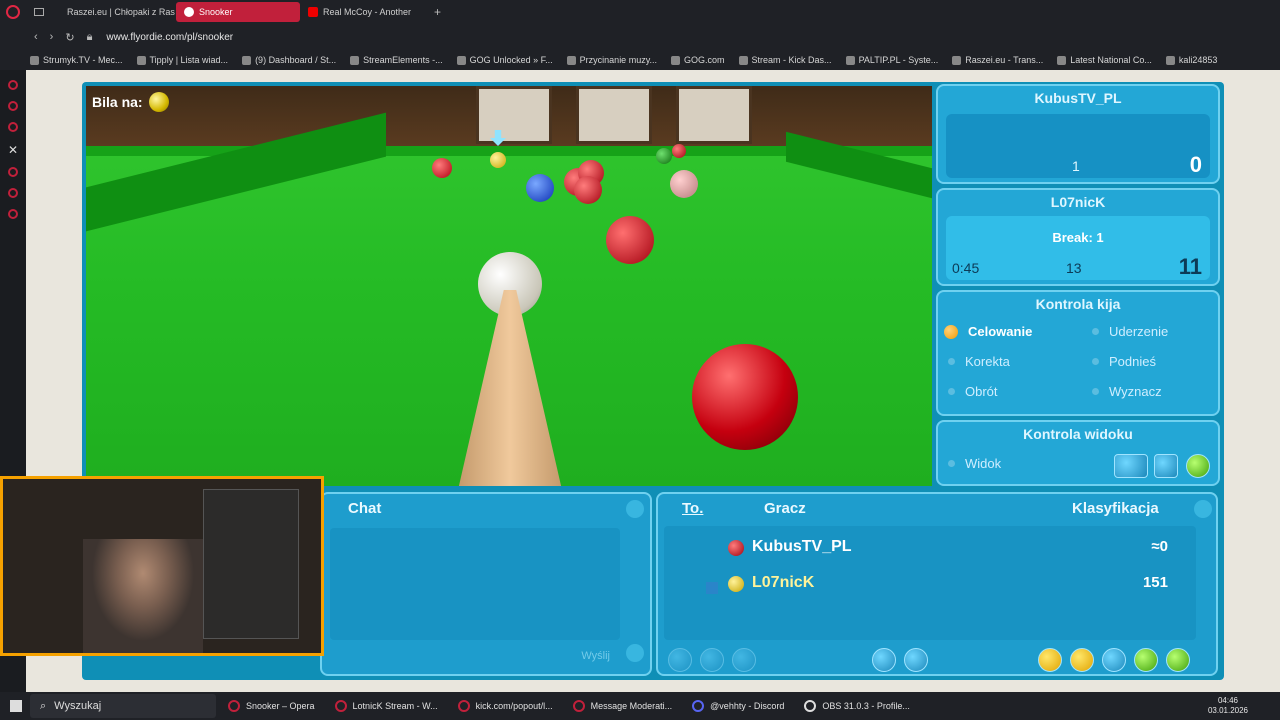 This screenshot has width=1280, height=720. What do you see at coordinates (13, 150) in the screenshot?
I see `x-twitter-icon: ✕` at bounding box center [13, 150].